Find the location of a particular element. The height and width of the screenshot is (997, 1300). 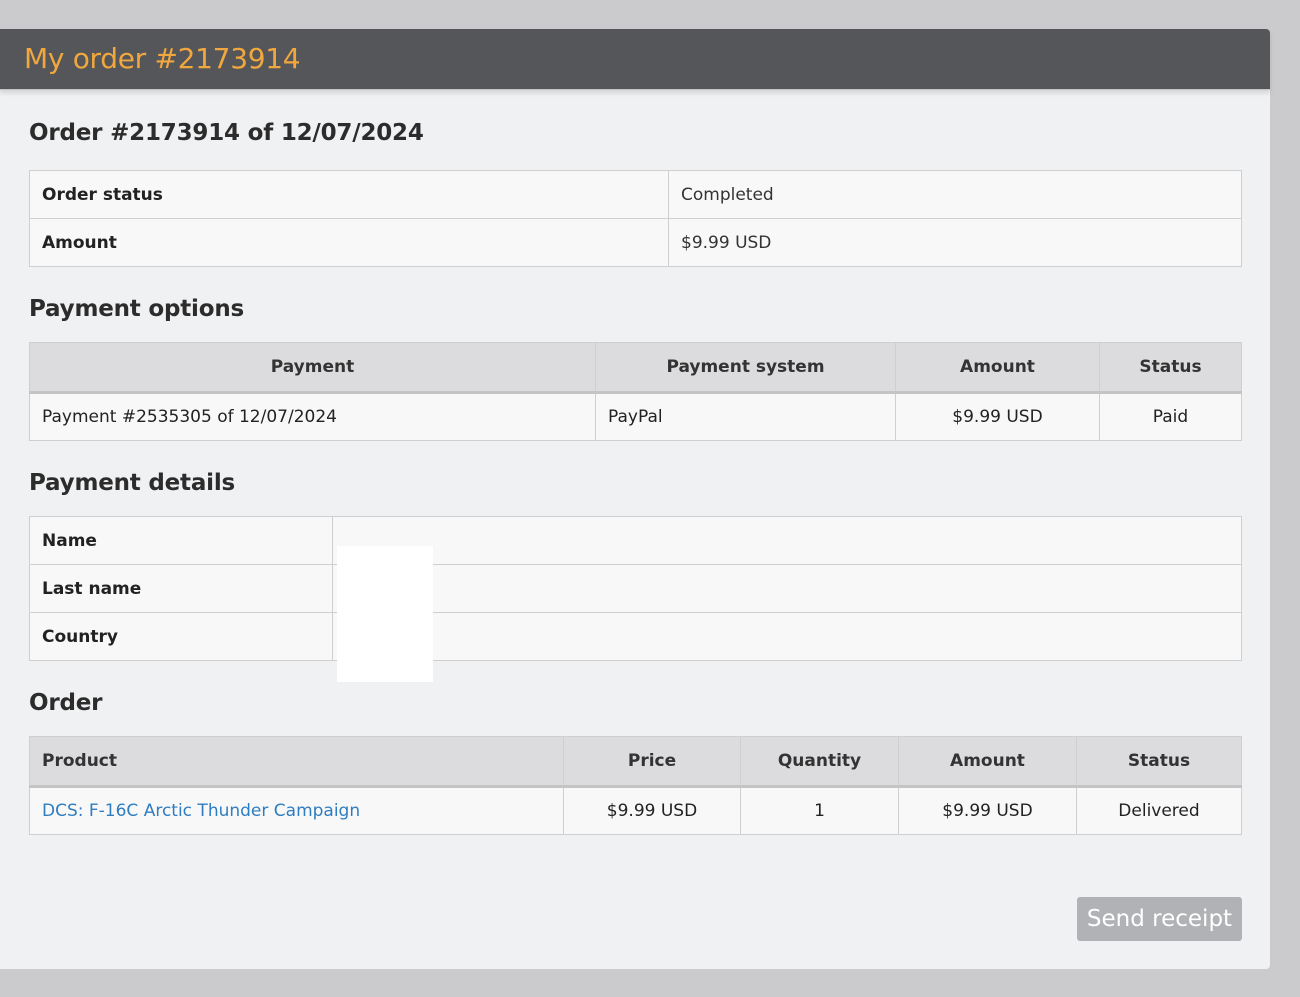

quantity-cell: 1 is located at coordinates (819, 810).